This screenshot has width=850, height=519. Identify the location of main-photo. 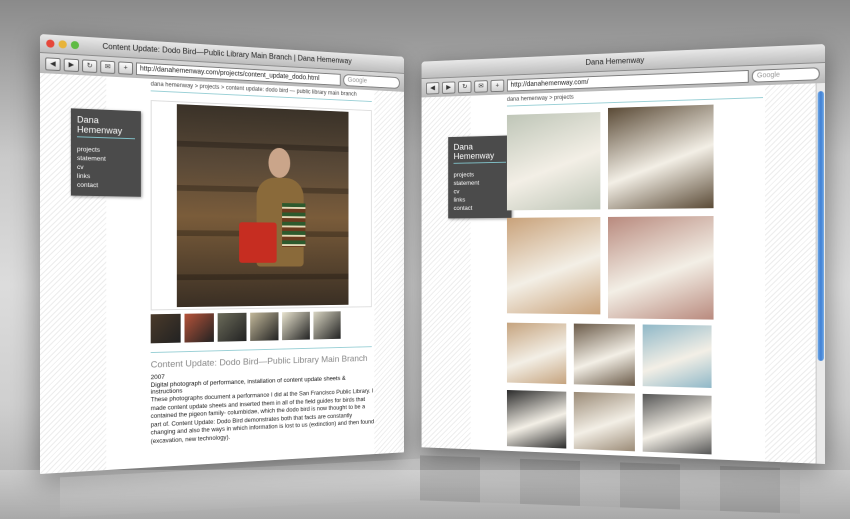
(261, 205).